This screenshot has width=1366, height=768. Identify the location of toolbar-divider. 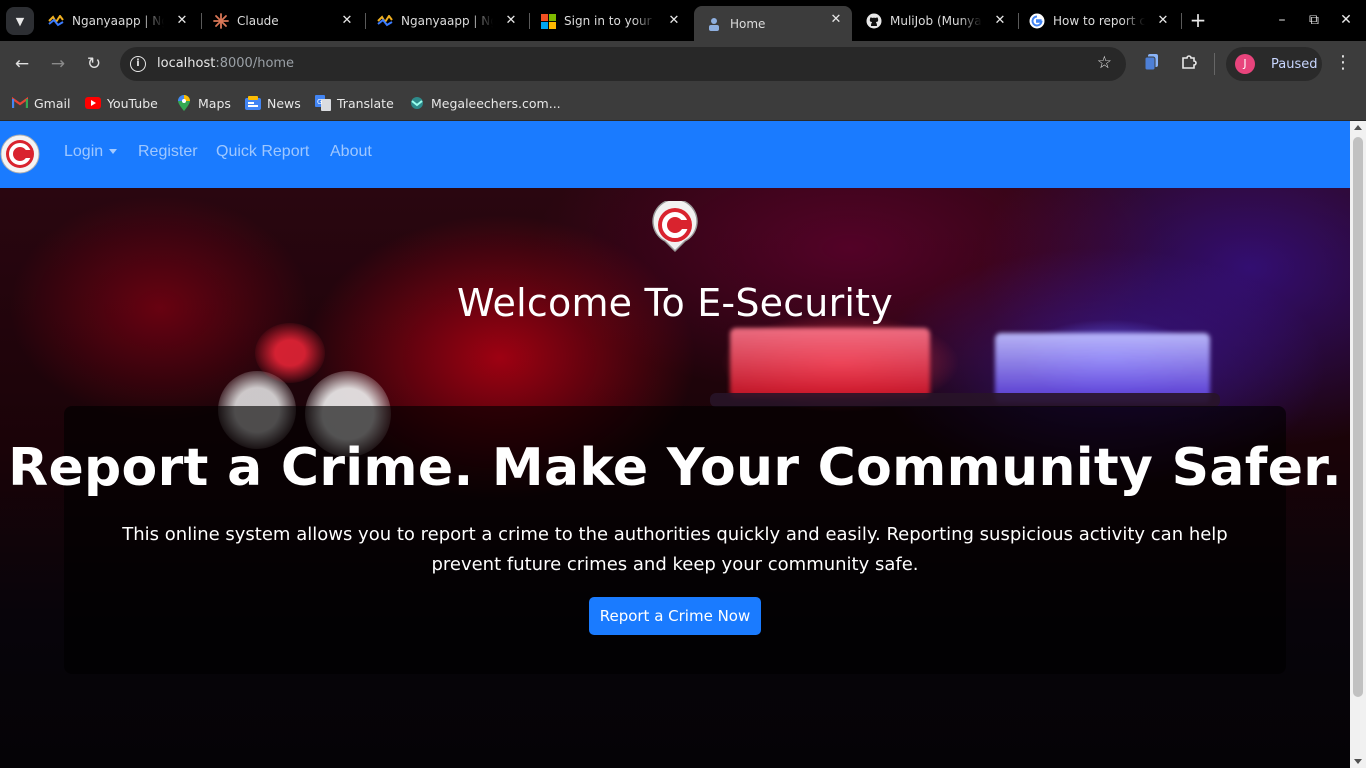
(1214, 64).